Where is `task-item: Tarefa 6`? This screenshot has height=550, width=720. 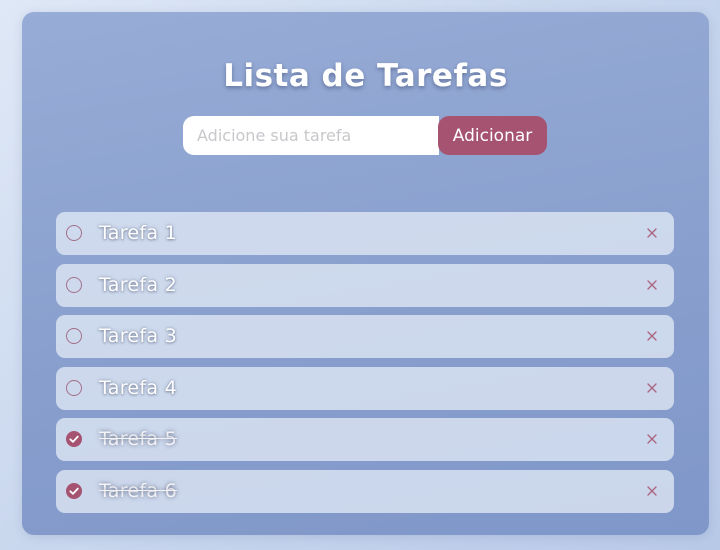 task-item: Tarefa 6 is located at coordinates (365, 491).